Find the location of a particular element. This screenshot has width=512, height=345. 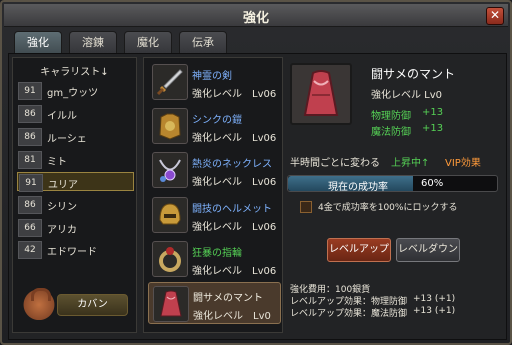

lock-rate-label: 4金で成功率を100%にロックする is located at coordinates (388, 208).